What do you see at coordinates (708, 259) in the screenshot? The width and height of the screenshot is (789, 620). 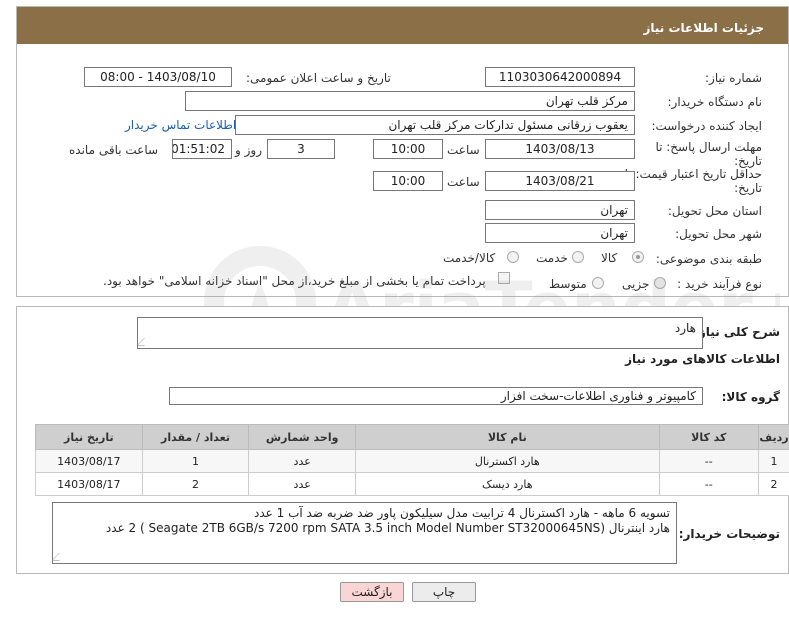 I see `category-label: طبقه بندی موضوعی:` at bounding box center [708, 259].